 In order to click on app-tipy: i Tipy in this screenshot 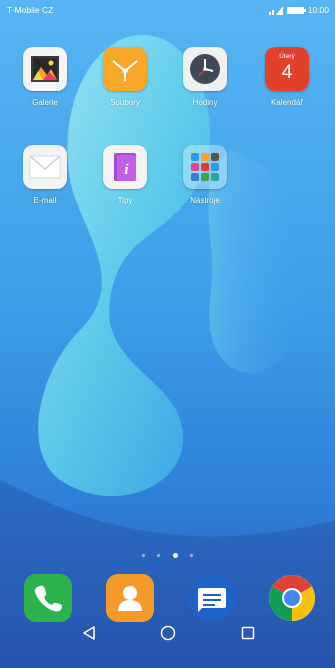, I will do `click(125, 175)`.